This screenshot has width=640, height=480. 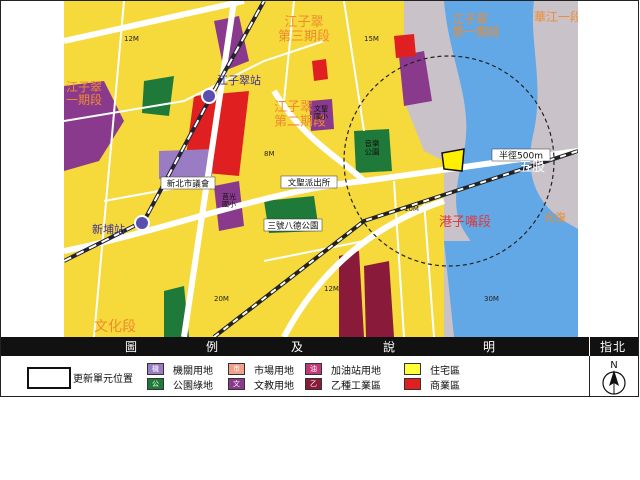 What do you see at coordinates (213, 347) in the screenshot?
I see `legend-title-char: 例` at bounding box center [213, 347].